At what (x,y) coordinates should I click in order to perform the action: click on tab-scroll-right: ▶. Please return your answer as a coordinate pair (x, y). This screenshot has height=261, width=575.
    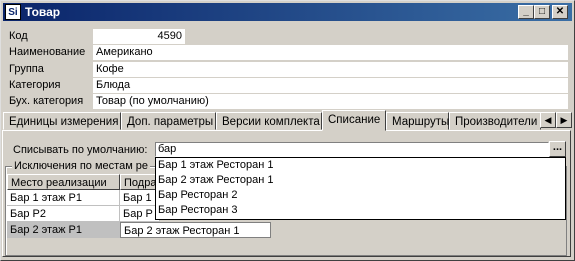
    Looking at the image, I should click on (564, 120).